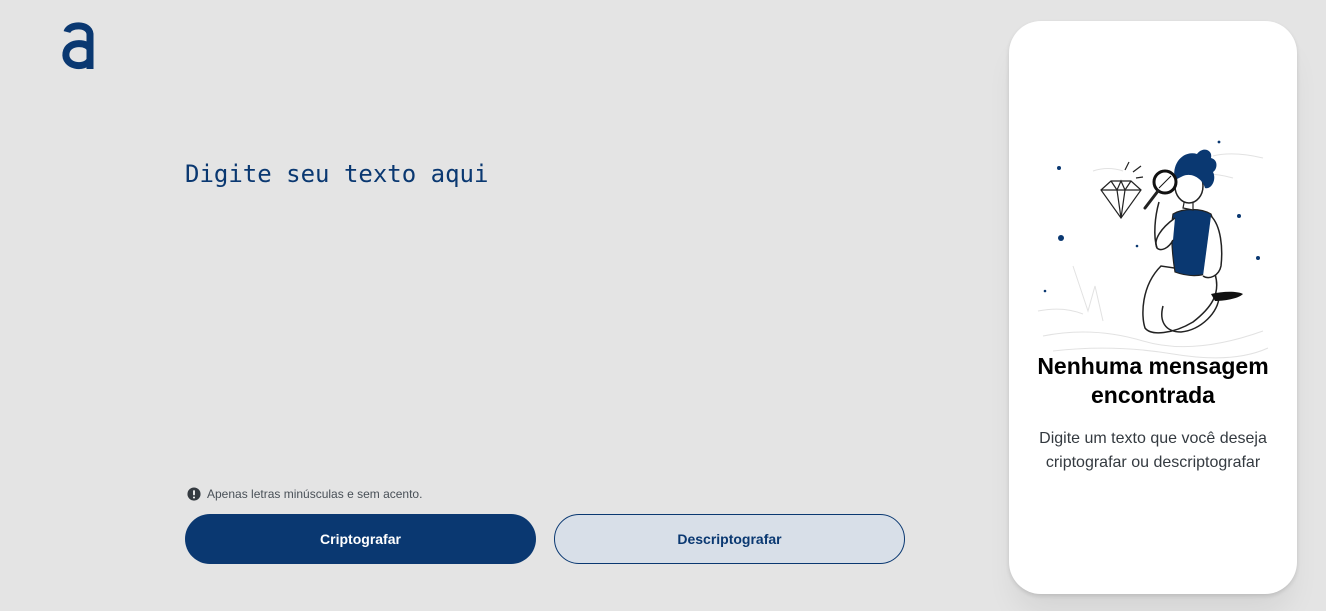 This screenshot has height=611, width=1326. Describe the element at coordinates (360, 539) in the screenshot. I see `encrypt-button: Criptografar` at that location.